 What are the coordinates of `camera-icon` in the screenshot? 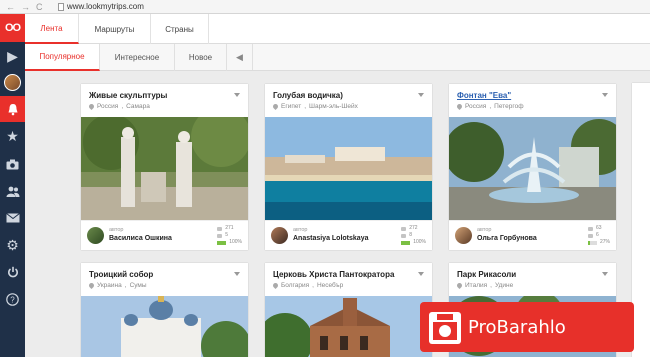 It's located at (12, 164).